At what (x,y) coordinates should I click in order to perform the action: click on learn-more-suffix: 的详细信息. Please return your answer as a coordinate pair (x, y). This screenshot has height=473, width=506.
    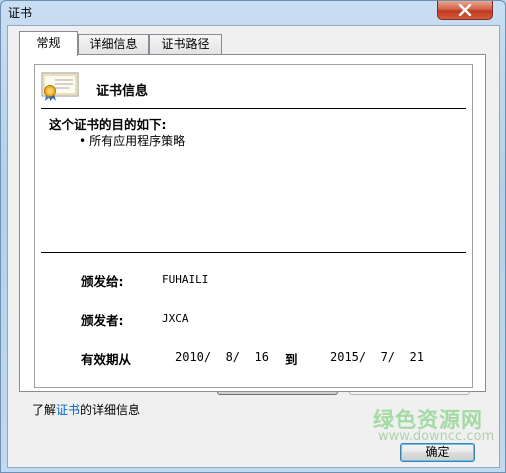
    Looking at the image, I should click on (110, 410).